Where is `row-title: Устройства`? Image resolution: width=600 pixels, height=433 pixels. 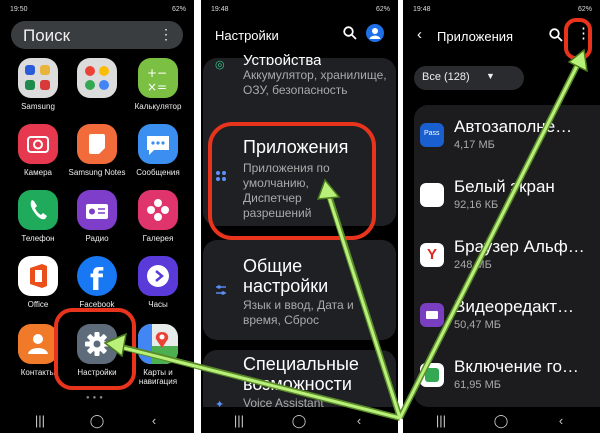 row-title: Устройства is located at coordinates (282, 58).